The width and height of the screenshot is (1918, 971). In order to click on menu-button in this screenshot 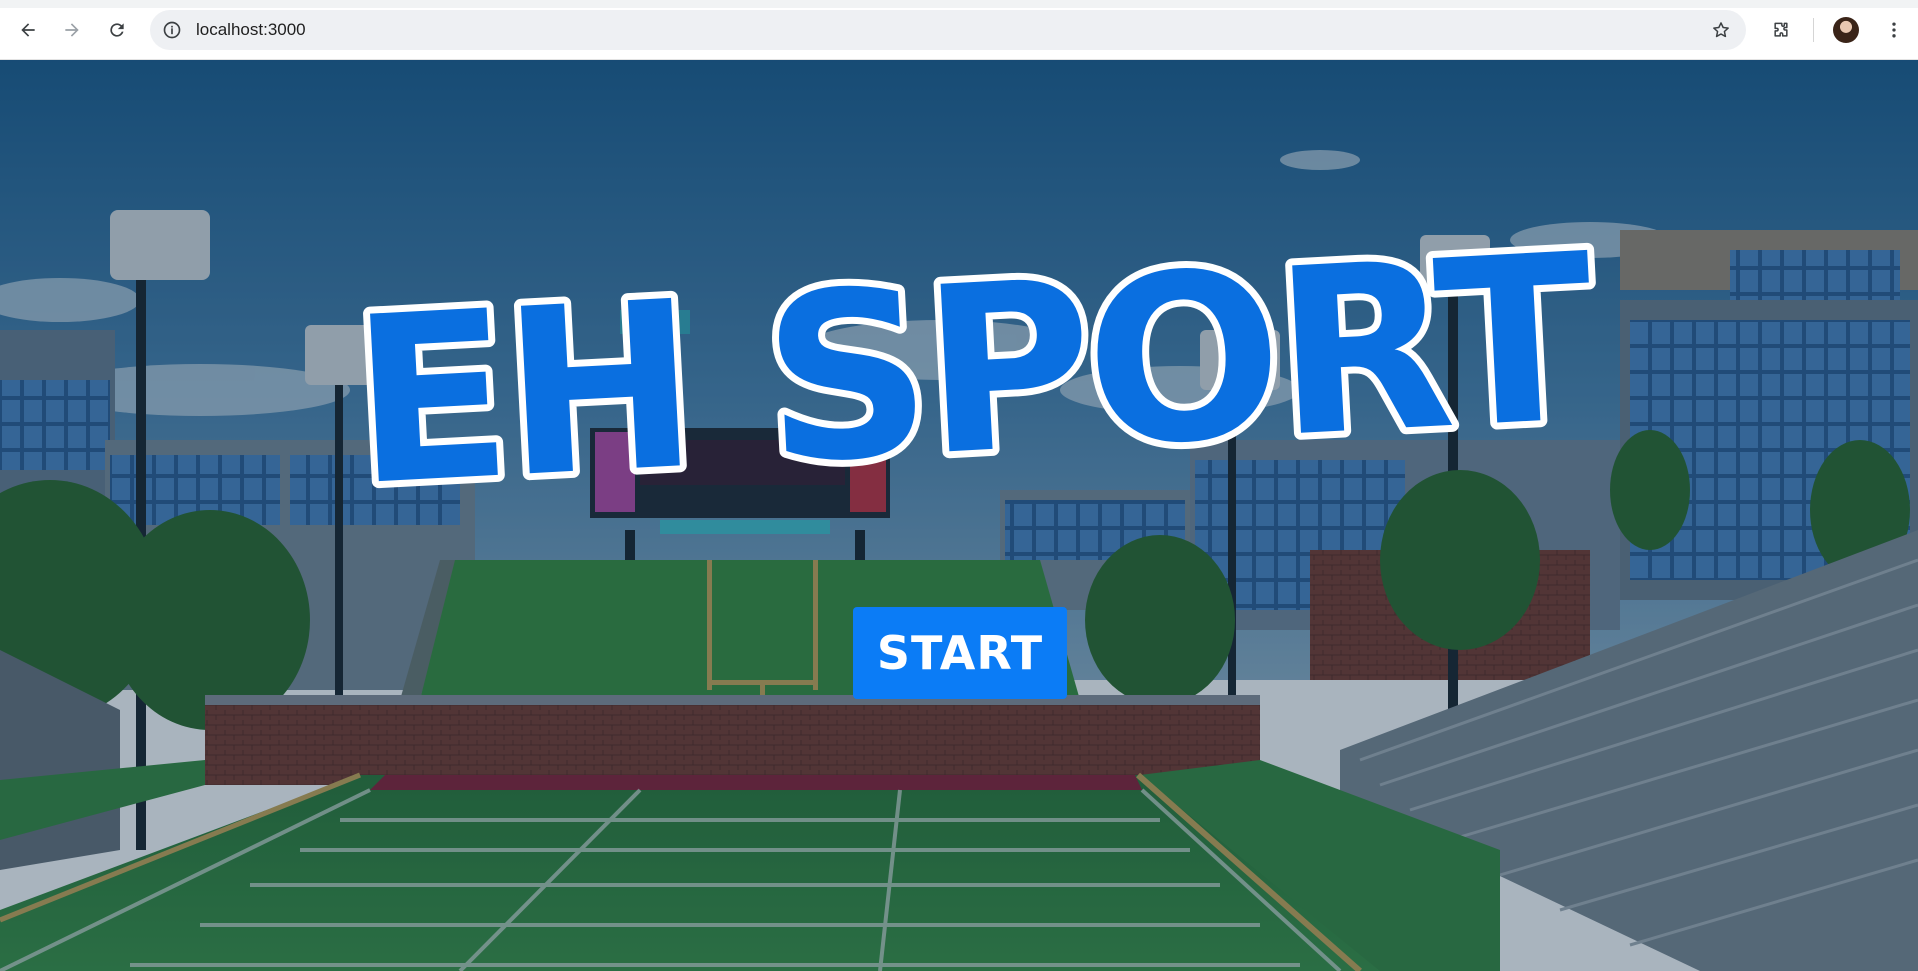, I will do `click(1894, 30)`.